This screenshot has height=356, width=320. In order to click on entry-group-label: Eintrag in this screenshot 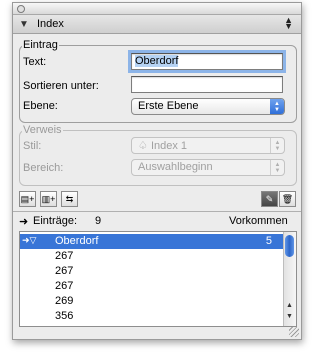, I will do `click(40, 45)`.